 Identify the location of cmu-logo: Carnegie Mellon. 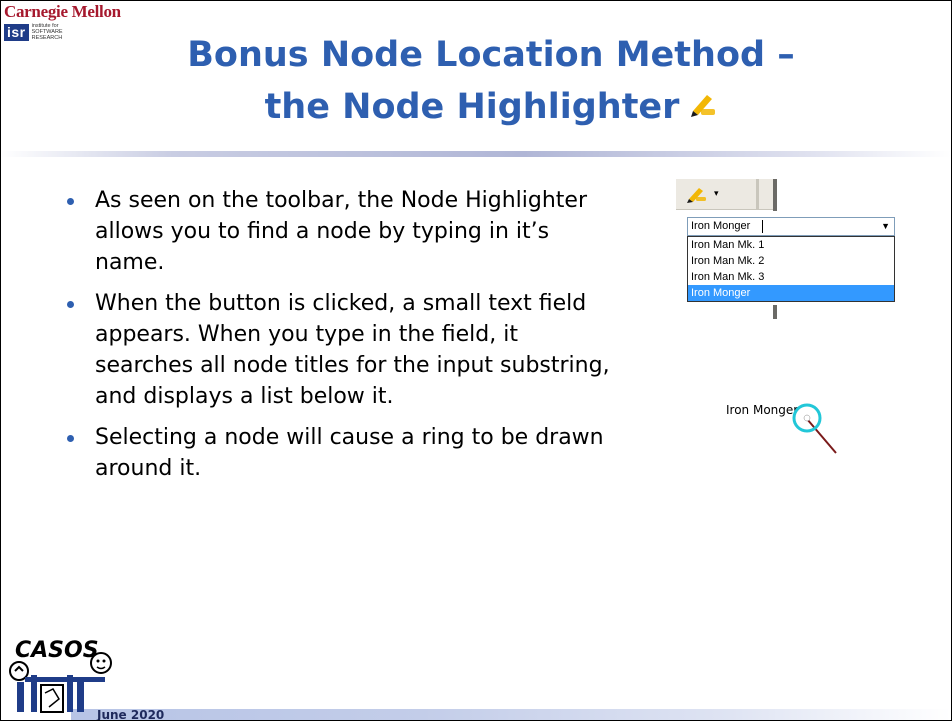
(62, 11).